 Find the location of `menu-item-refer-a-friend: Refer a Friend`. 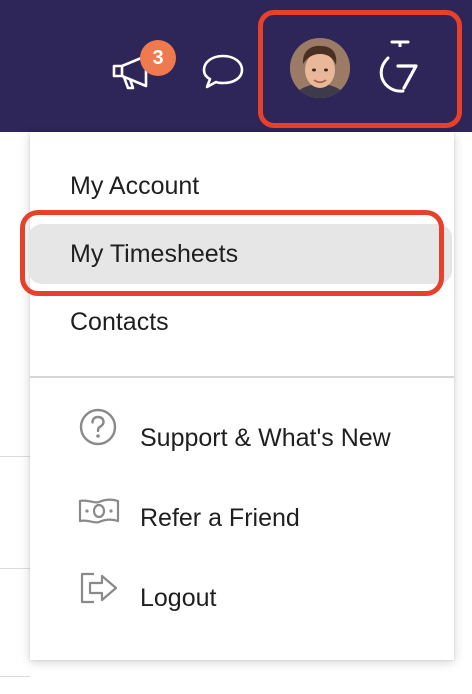

menu-item-refer-a-friend: Refer a Friend is located at coordinates (242, 518).